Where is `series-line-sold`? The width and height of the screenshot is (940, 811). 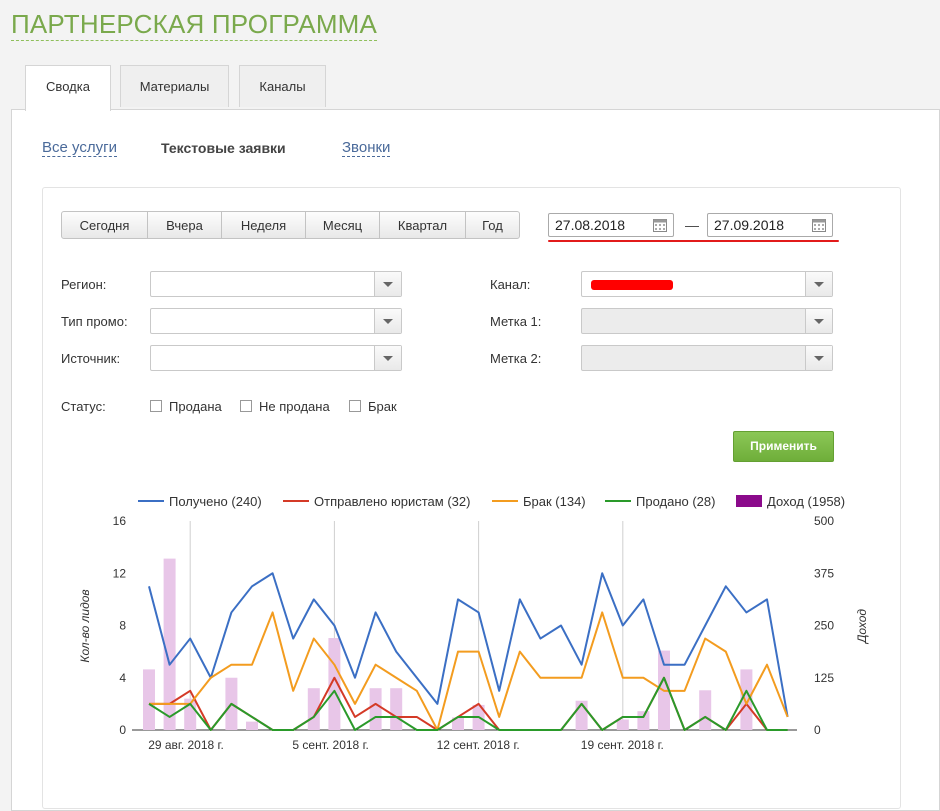
series-line-sold is located at coordinates (468, 703).